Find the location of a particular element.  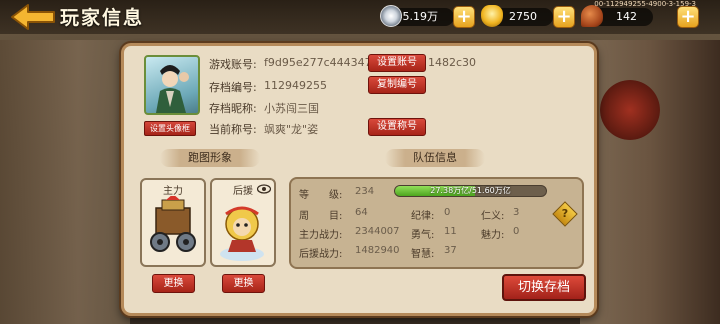

main-power-label: 主力战力: is located at coordinates (321, 235).